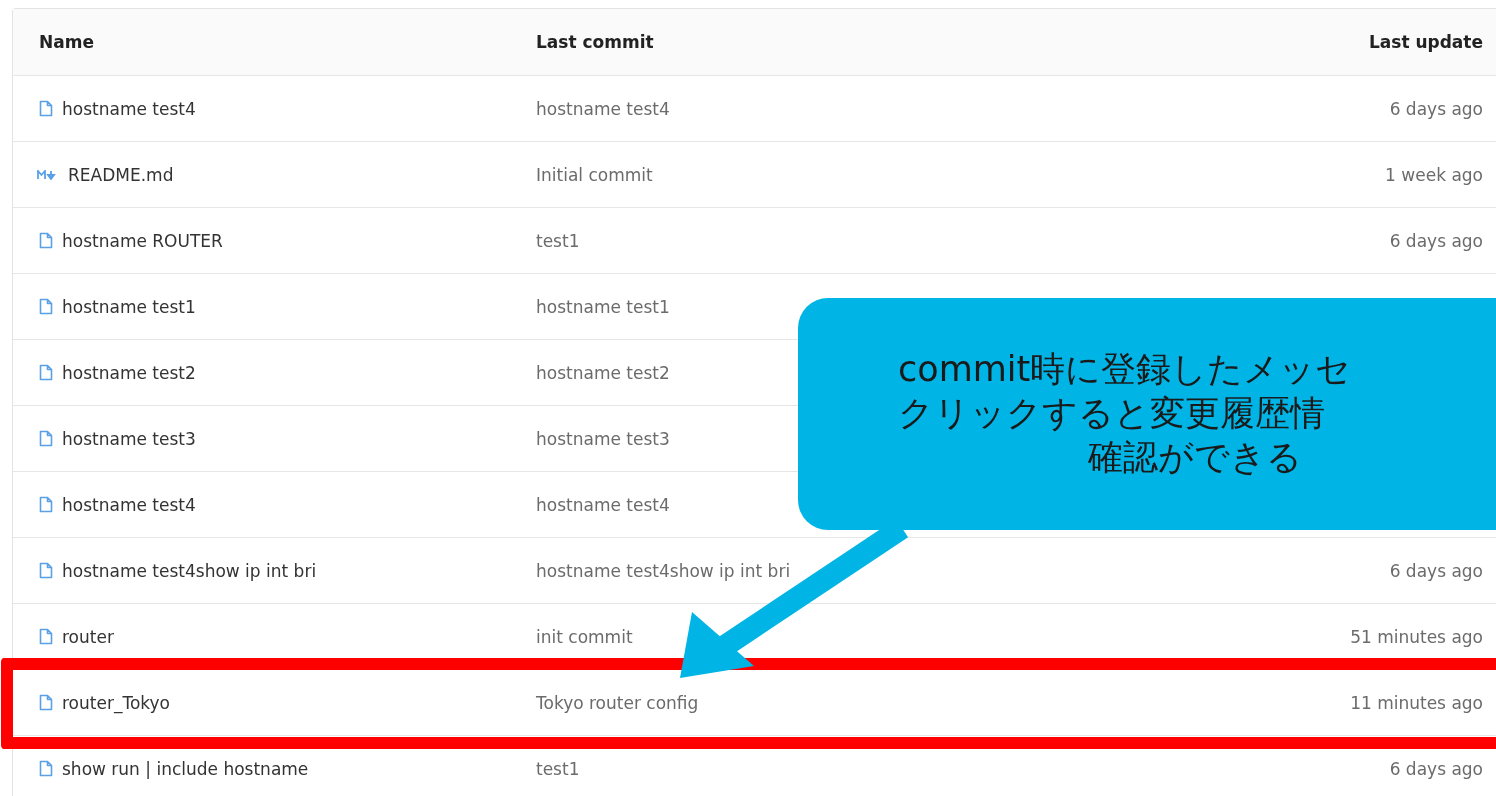  Describe the element at coordinates (129, 372) in the screenshot. I see `file-link: hostname test2` at that location.